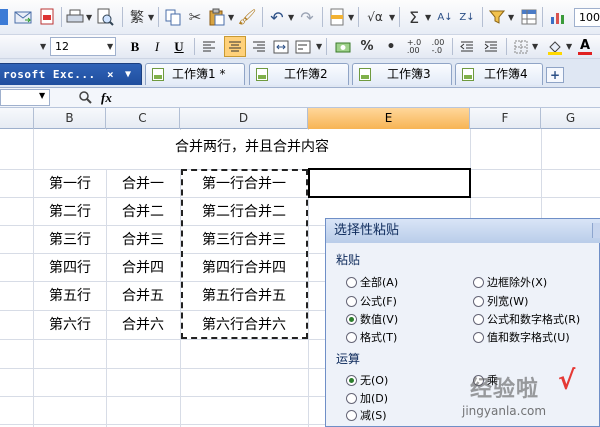 The height and width of the screenshot is (427, 600). Describe the element at coordinates (491, 46) in the screenshot. I see `increase-indent-icon` at that location.